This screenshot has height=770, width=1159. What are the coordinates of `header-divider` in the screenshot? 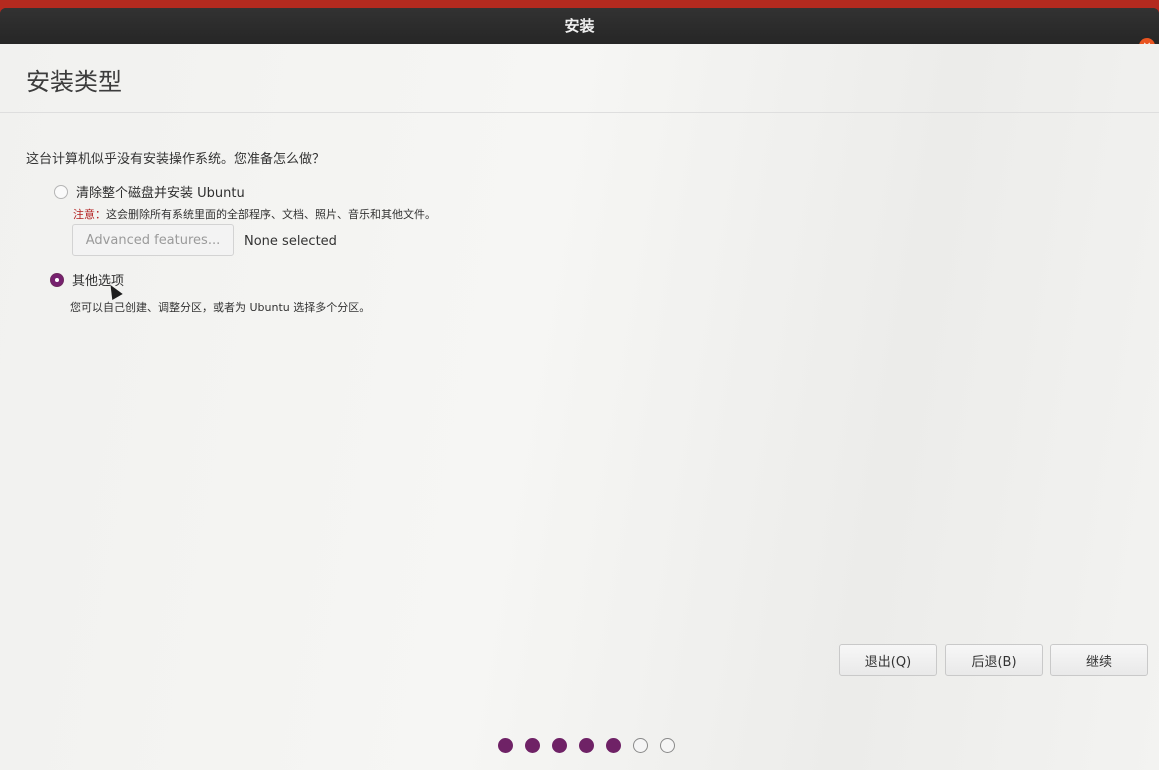 It's located at (579, 112).